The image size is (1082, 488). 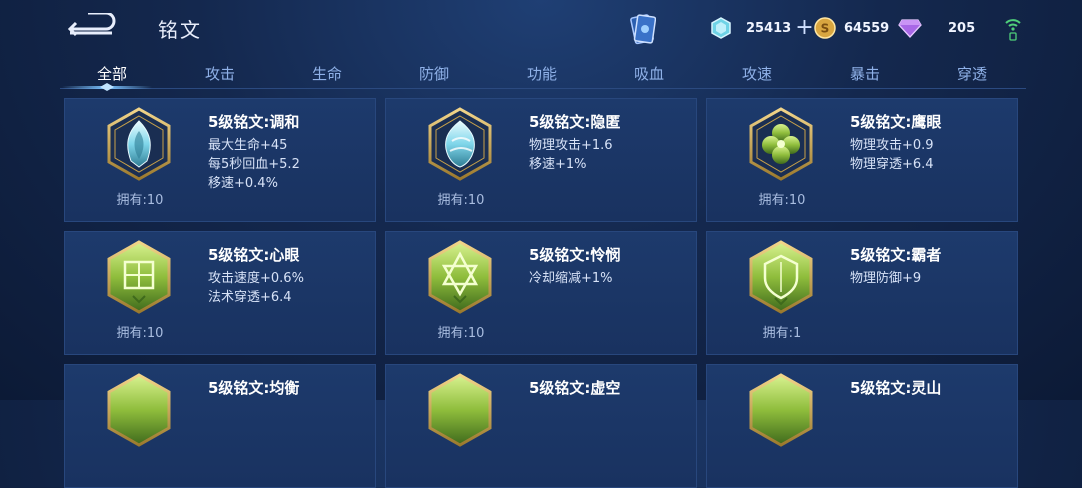 I want to click on inscription-name: 5级铭文:怜悯, so click(x=575, y=255).